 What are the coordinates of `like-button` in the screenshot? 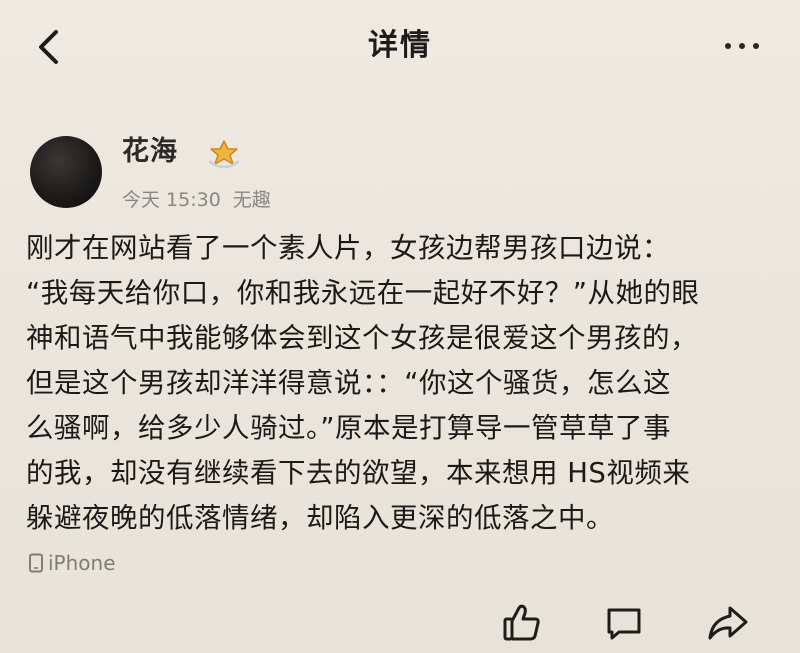 It's located at (522, 623).